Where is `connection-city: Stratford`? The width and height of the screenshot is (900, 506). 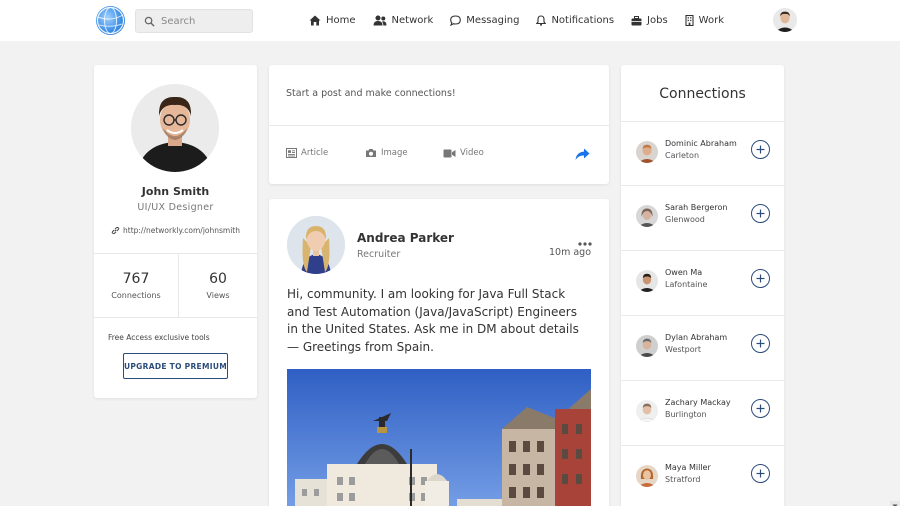 connection-city: Stratford is located at coordinates (683, 479).